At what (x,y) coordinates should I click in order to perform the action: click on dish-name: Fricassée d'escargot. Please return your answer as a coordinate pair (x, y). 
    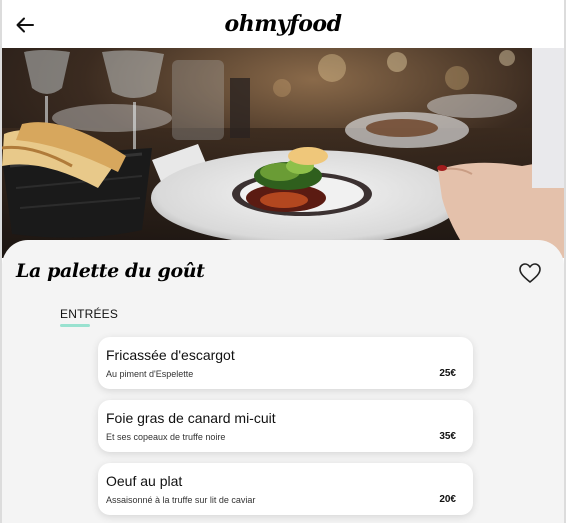
    Looking at the image, I should click on (170, 355).